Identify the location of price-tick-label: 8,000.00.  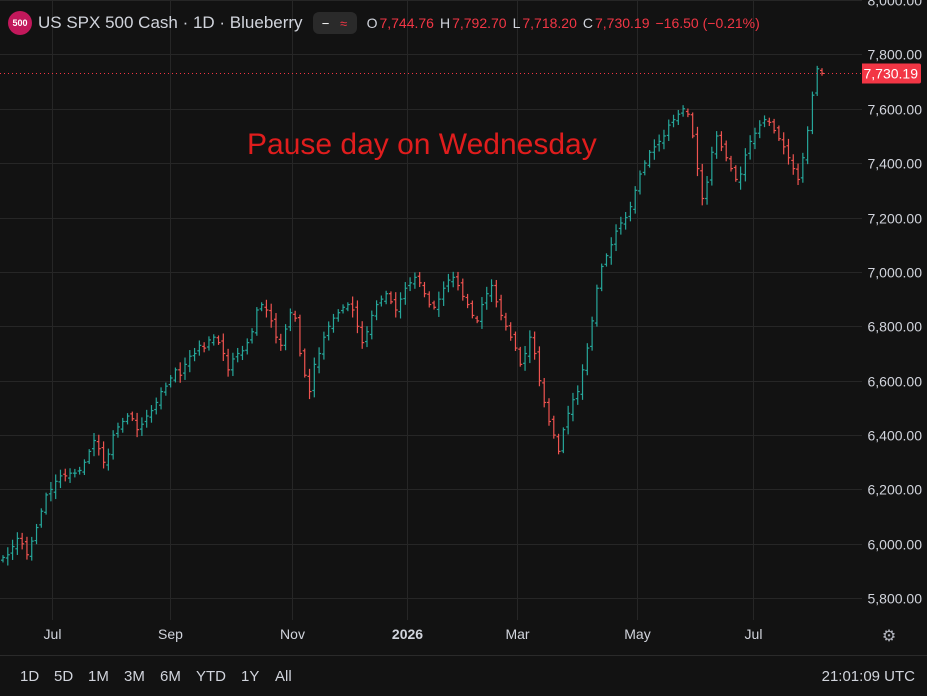
(895, 4).